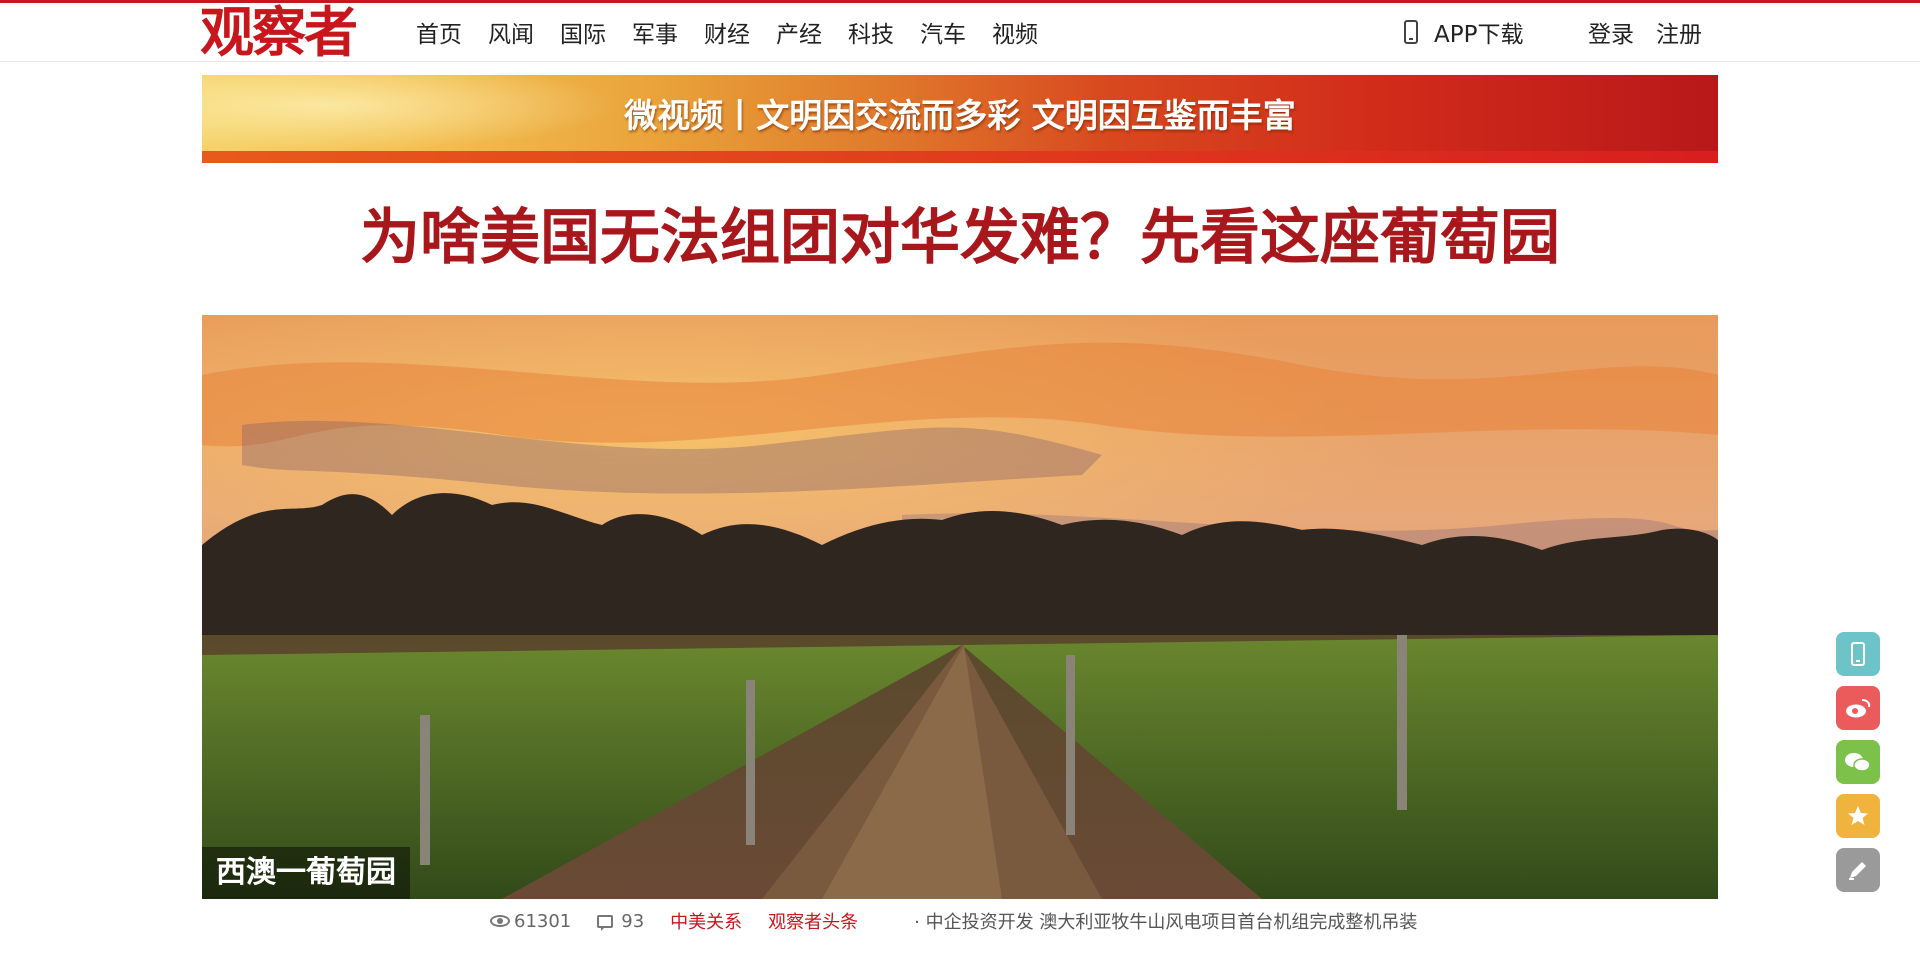 This screenshot has height=960, width=1920. Describe the element at coordinates (960, 115) in the screenshot. I see `banner-text: 微视频丨文明因交流而多彩 文明因互鉴而丰富` at that location.